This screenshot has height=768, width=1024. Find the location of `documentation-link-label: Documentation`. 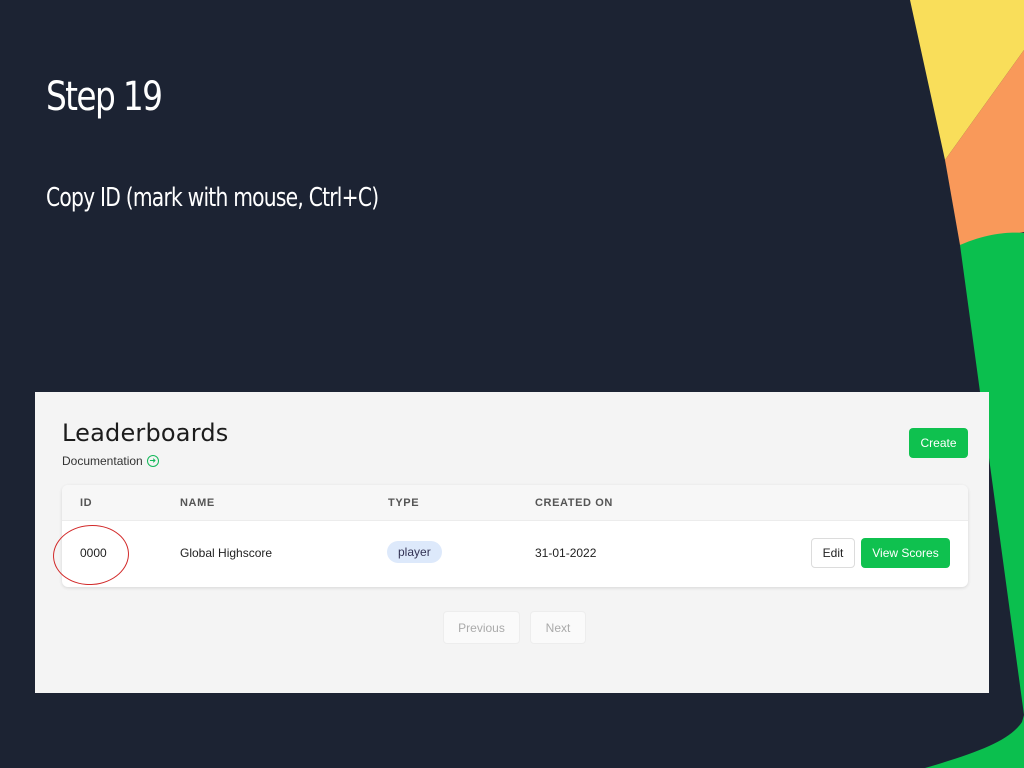

documentation-link-label: Documentation is located at coordinates (102, 461).